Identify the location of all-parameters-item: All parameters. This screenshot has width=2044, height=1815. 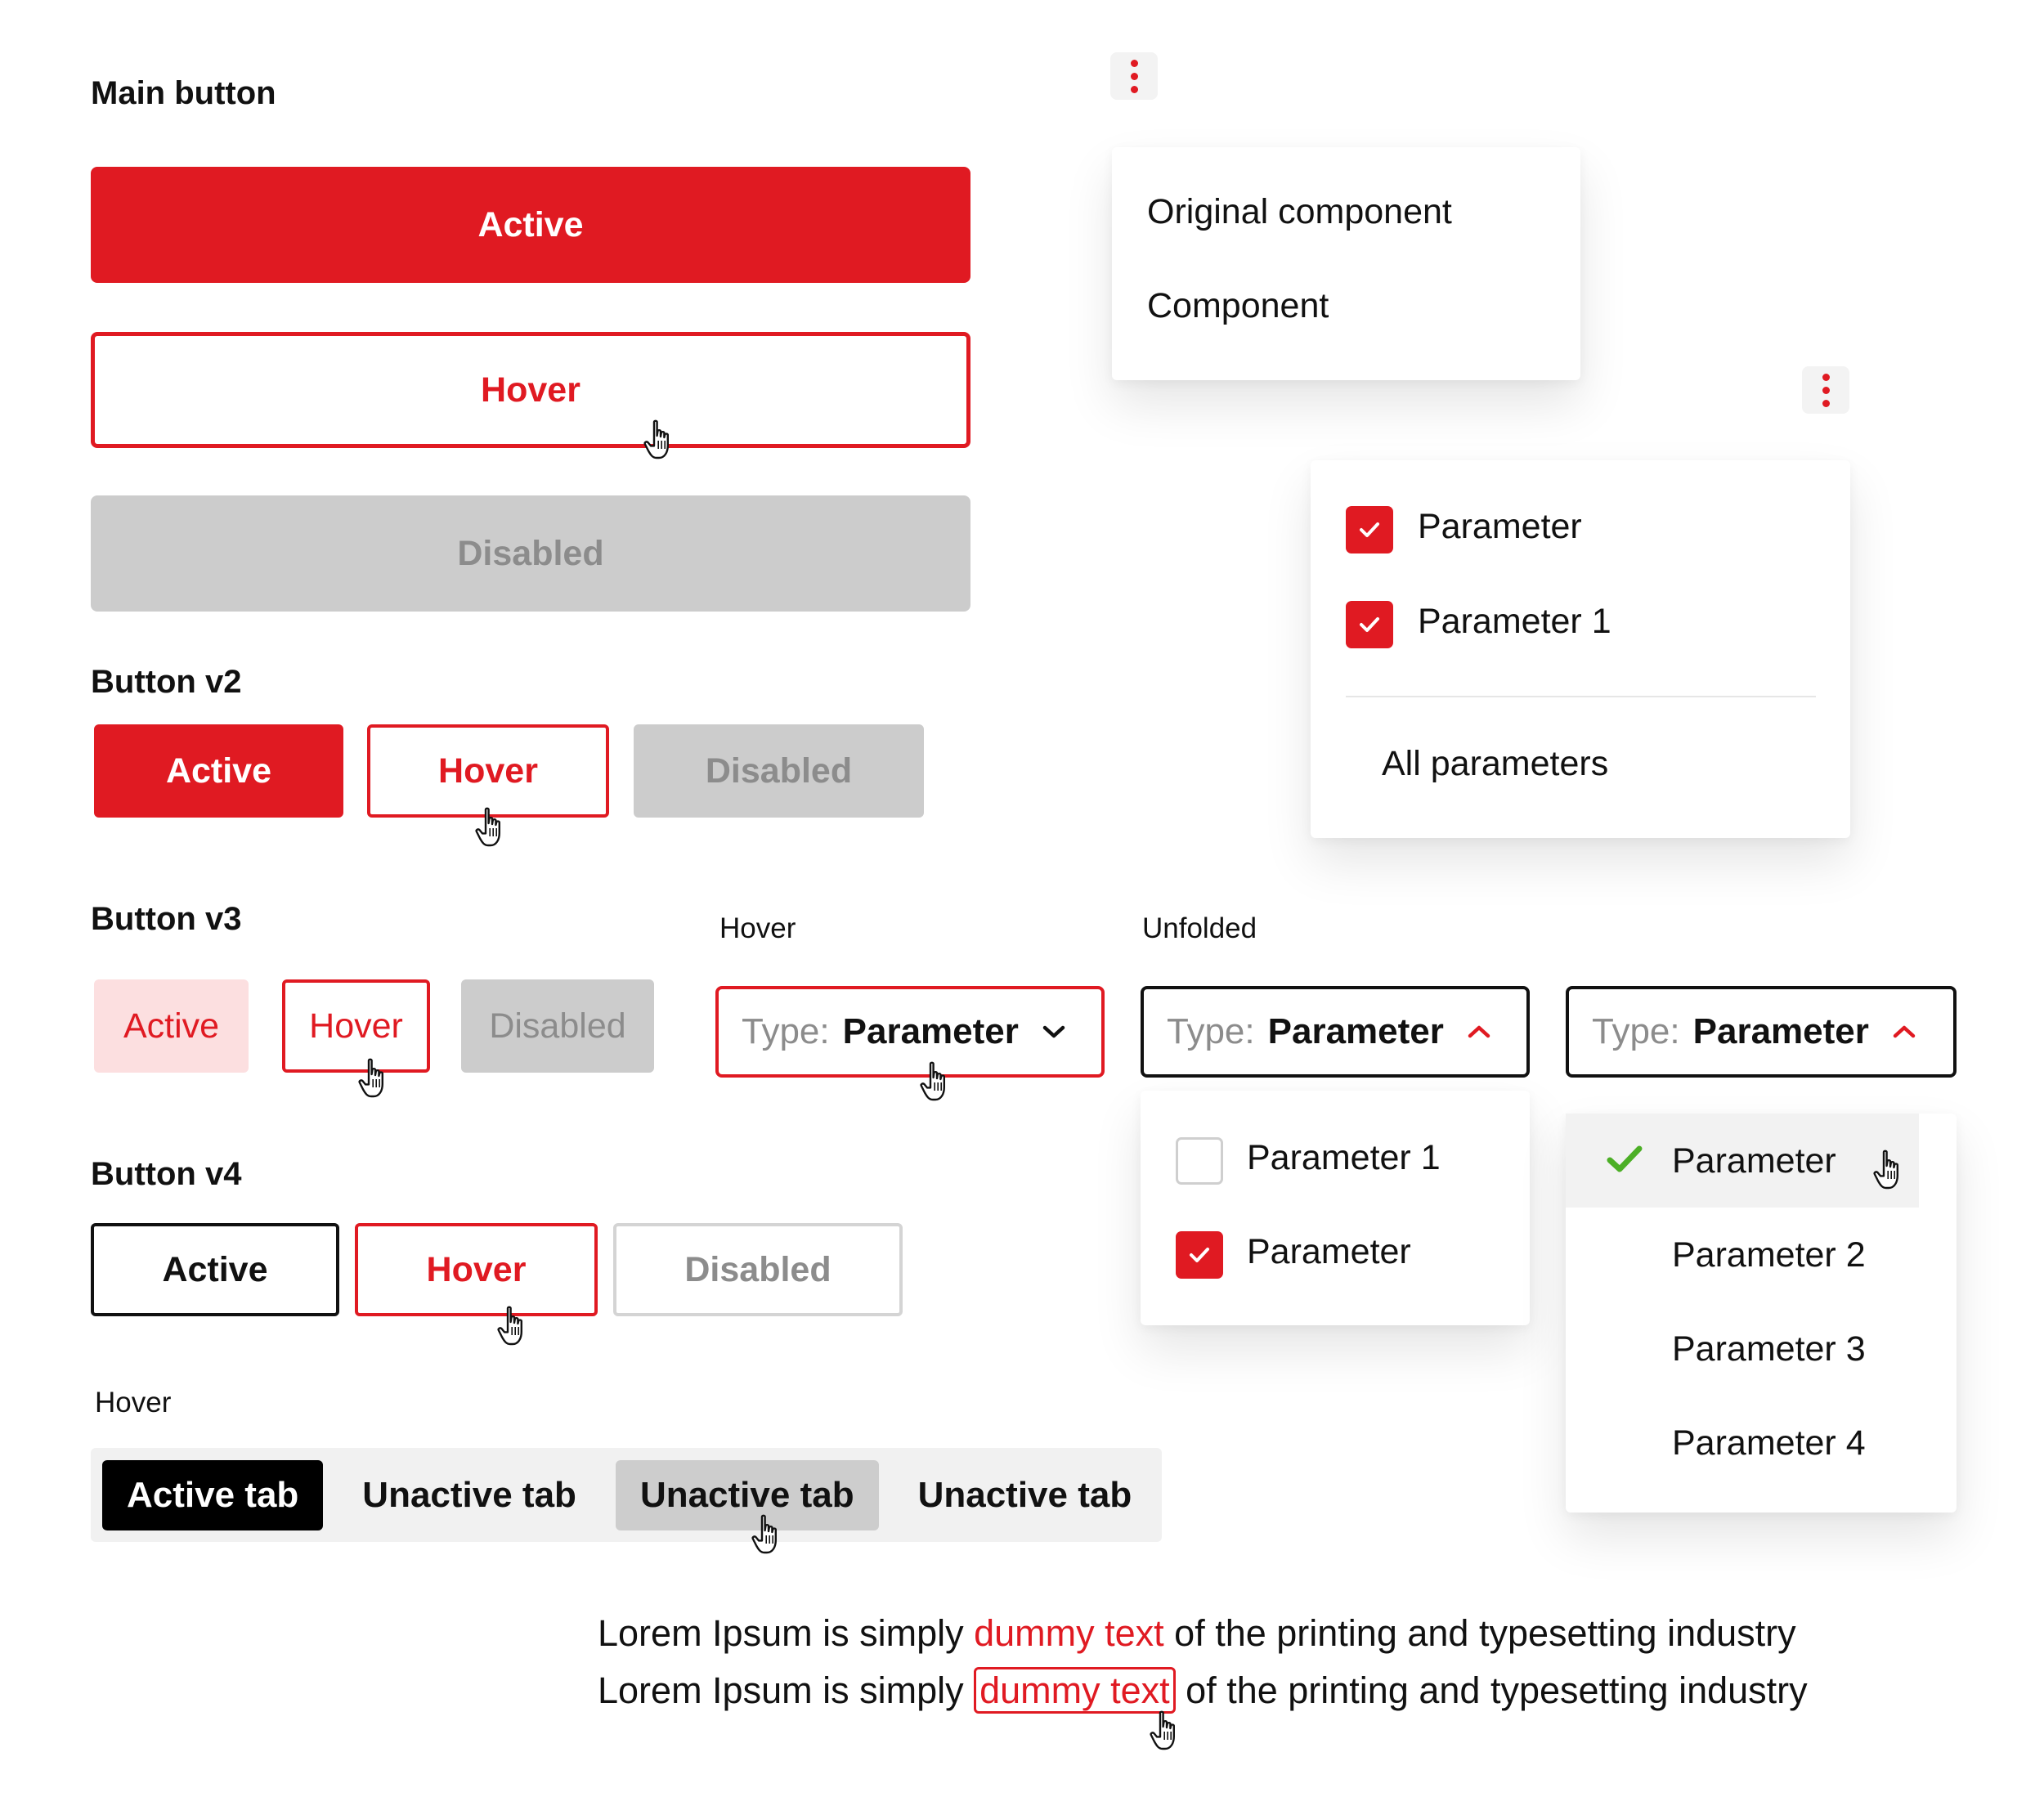
(1495, 764).